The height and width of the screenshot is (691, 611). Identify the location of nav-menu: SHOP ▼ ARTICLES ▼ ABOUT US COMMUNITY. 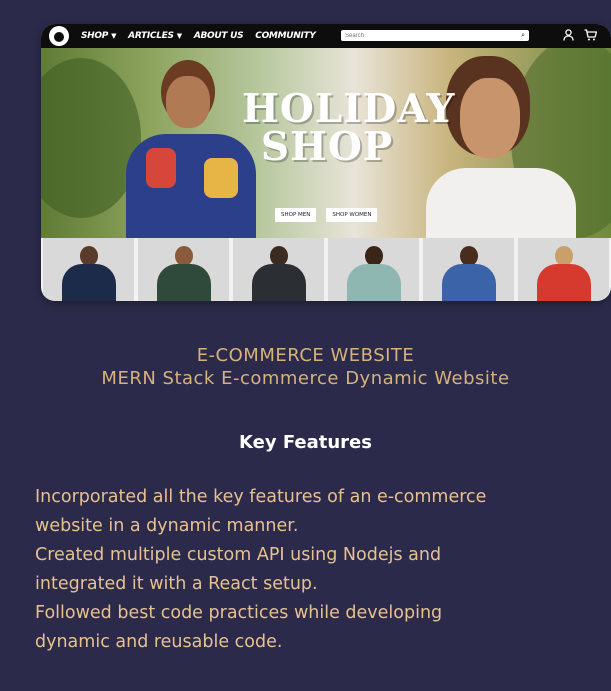
(198, 36).